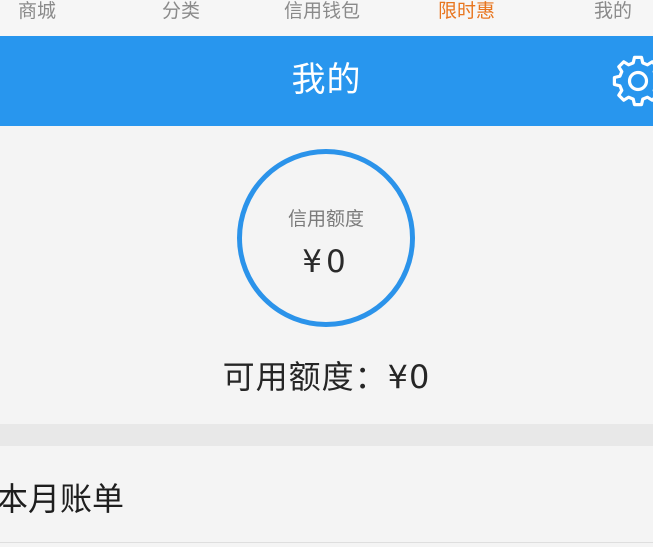 This screenshot has width=653, height=547. What do you see at coordinates (326, 238) in the screenshot?
I see `credit-limit-ring: 信用额度 ¥0` at bounding box center [326, 238].